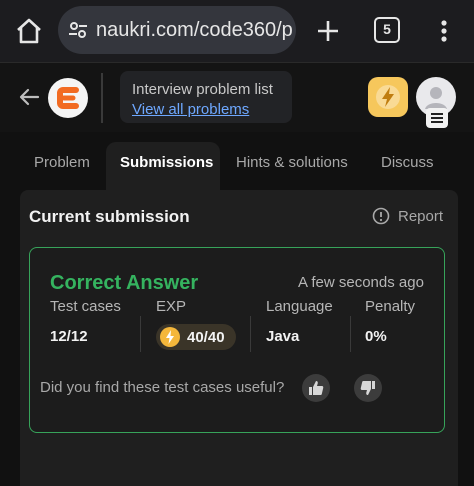 Image resolution: width=474 pixels, height=486 pixels. Describe the element at coordinates (328, 31) in the screenshot. I see `plus-icon` at that location.